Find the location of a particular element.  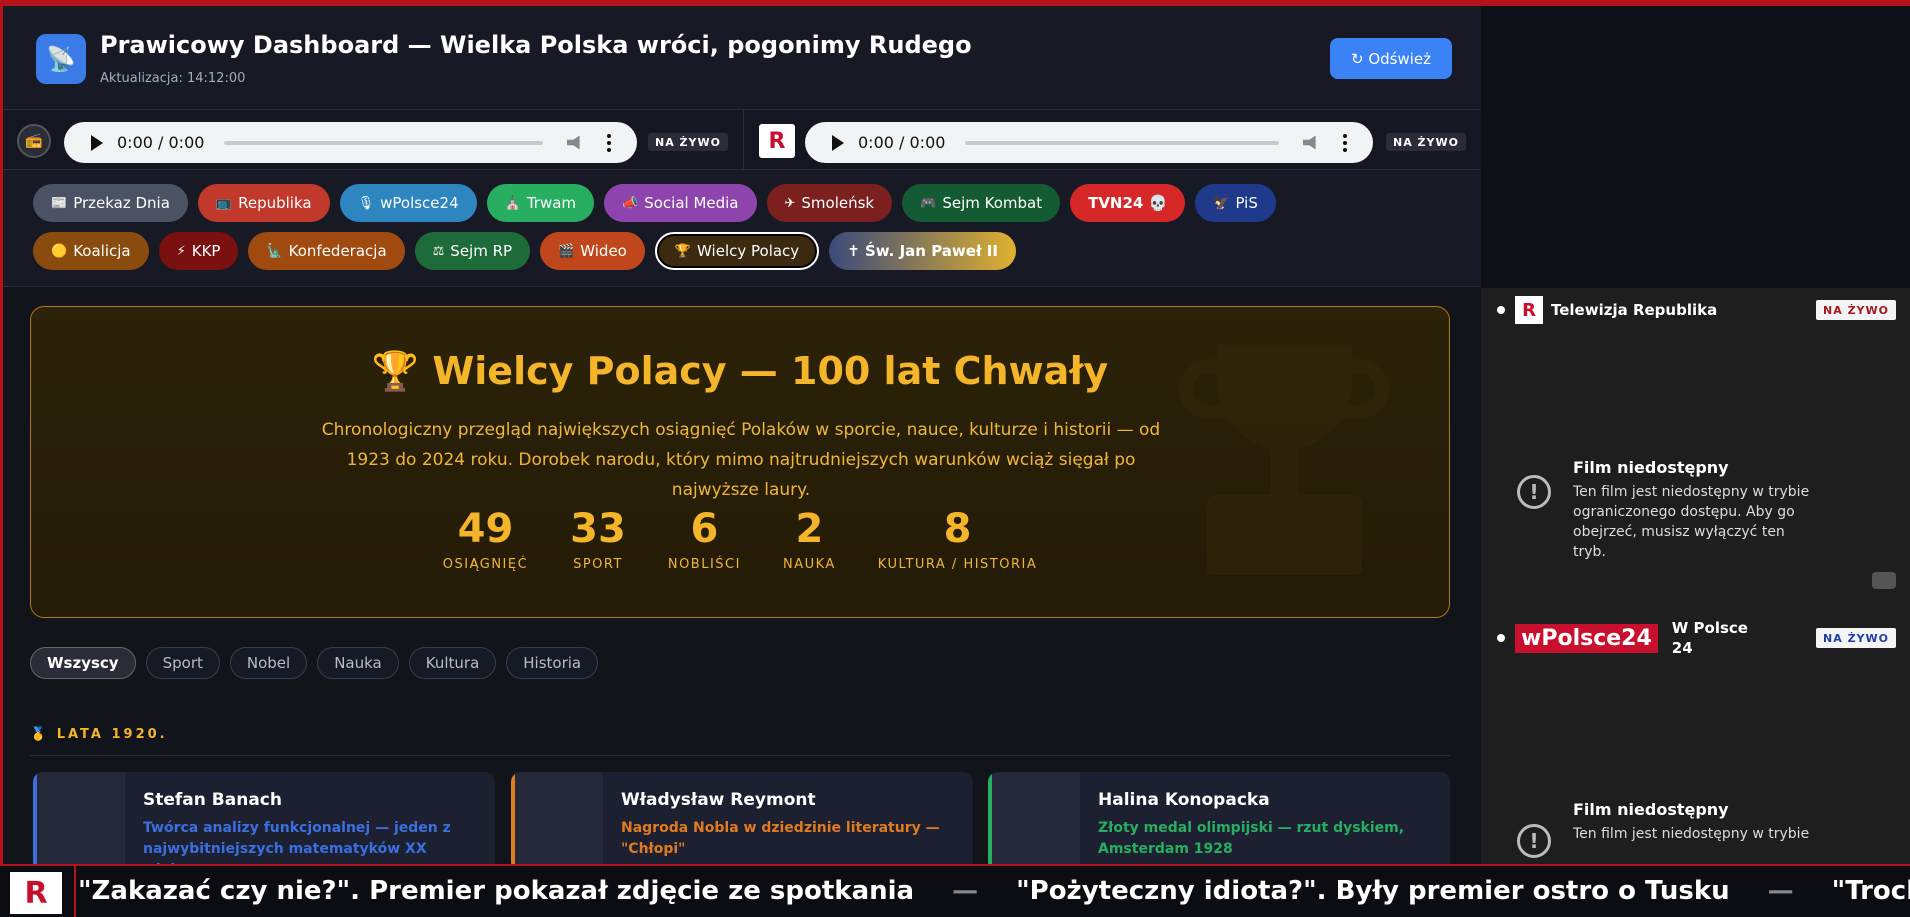

player-time: 0:00 / 0:00 is located at coordinates (161, 142).